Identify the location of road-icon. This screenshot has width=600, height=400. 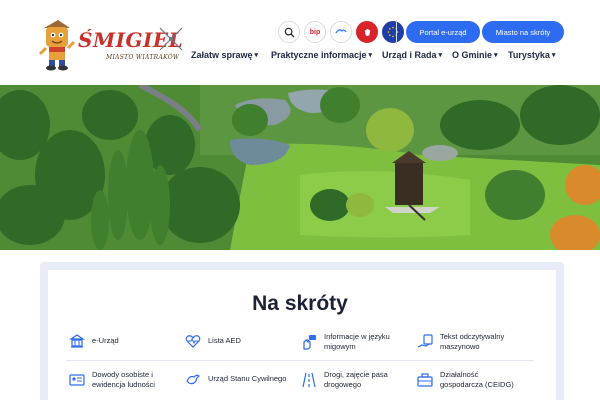
(309, 380).